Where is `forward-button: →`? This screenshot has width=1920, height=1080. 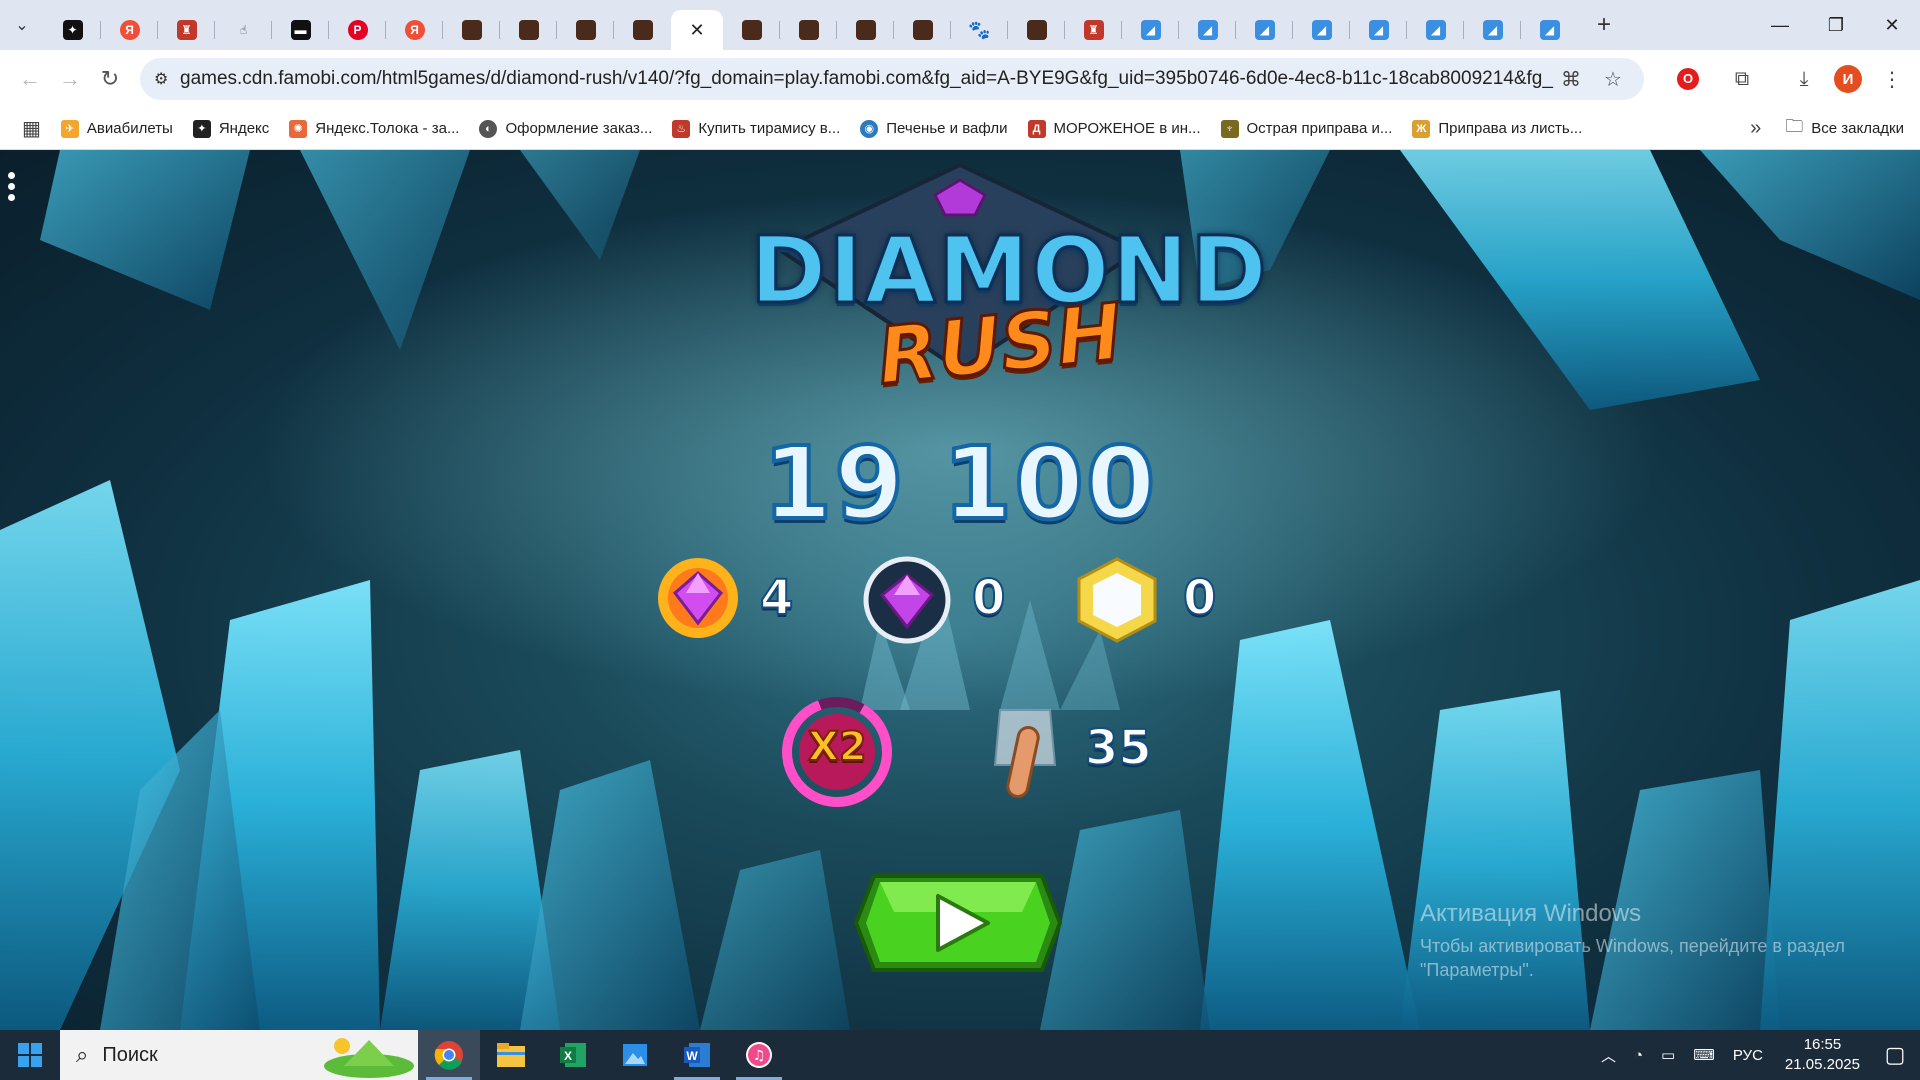
forward-button: → is located at coordinates (70, 79).